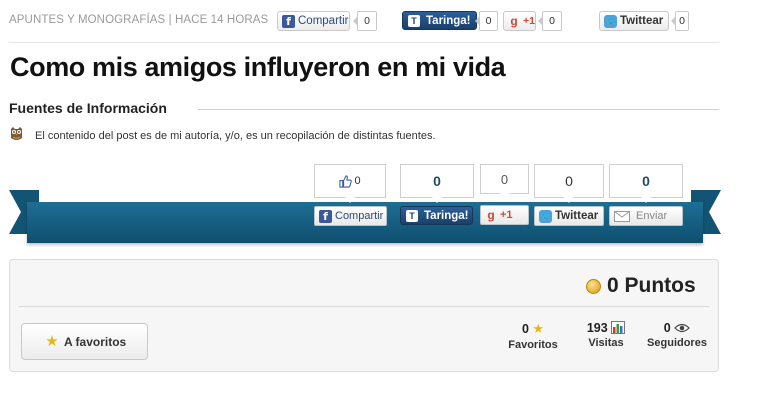  Describe the element at coordinates (682, 328) in the screenshot. I see `eye-icon` at that location.